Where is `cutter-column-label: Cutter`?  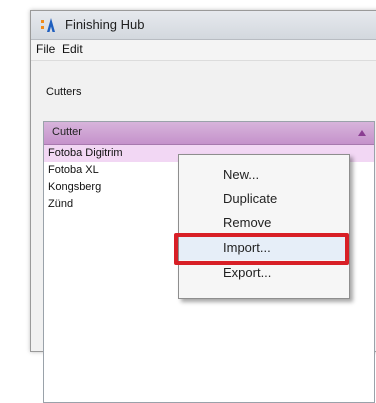
cutter-column-label: Cutter is located at coordinates (67, 132).